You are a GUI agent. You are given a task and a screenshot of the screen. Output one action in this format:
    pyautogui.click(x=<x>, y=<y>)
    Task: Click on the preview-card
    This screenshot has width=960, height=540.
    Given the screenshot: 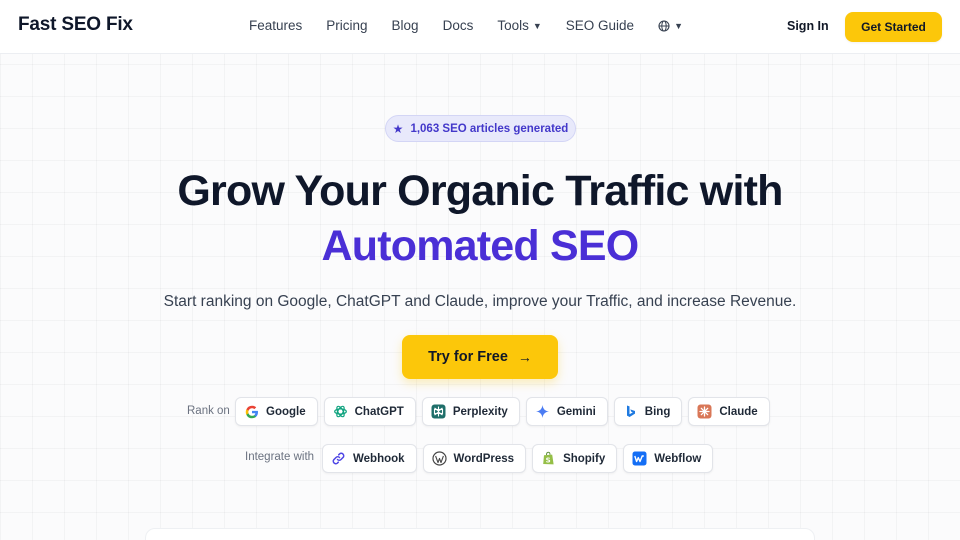 What is the action you would take?
    pyautogui.click(x=480, y=534)
    